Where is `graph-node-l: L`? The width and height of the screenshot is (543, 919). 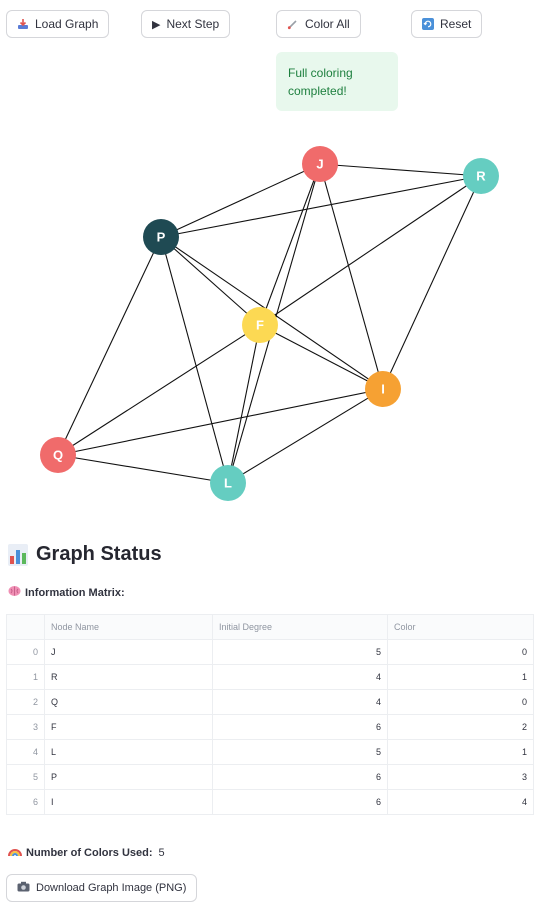
graph-node-l: L is located at coordinates (228, 483).